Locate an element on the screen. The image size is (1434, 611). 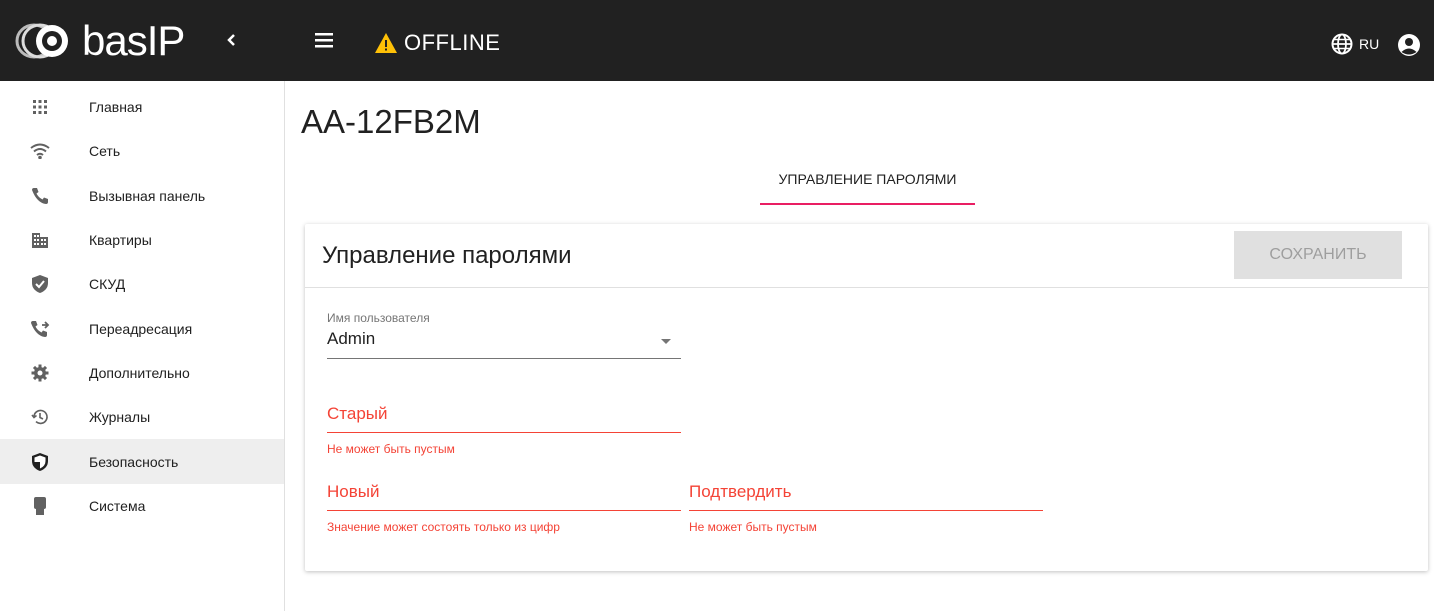
sidebar-item-access-control: СКУД is located at coordinates (142, 284).